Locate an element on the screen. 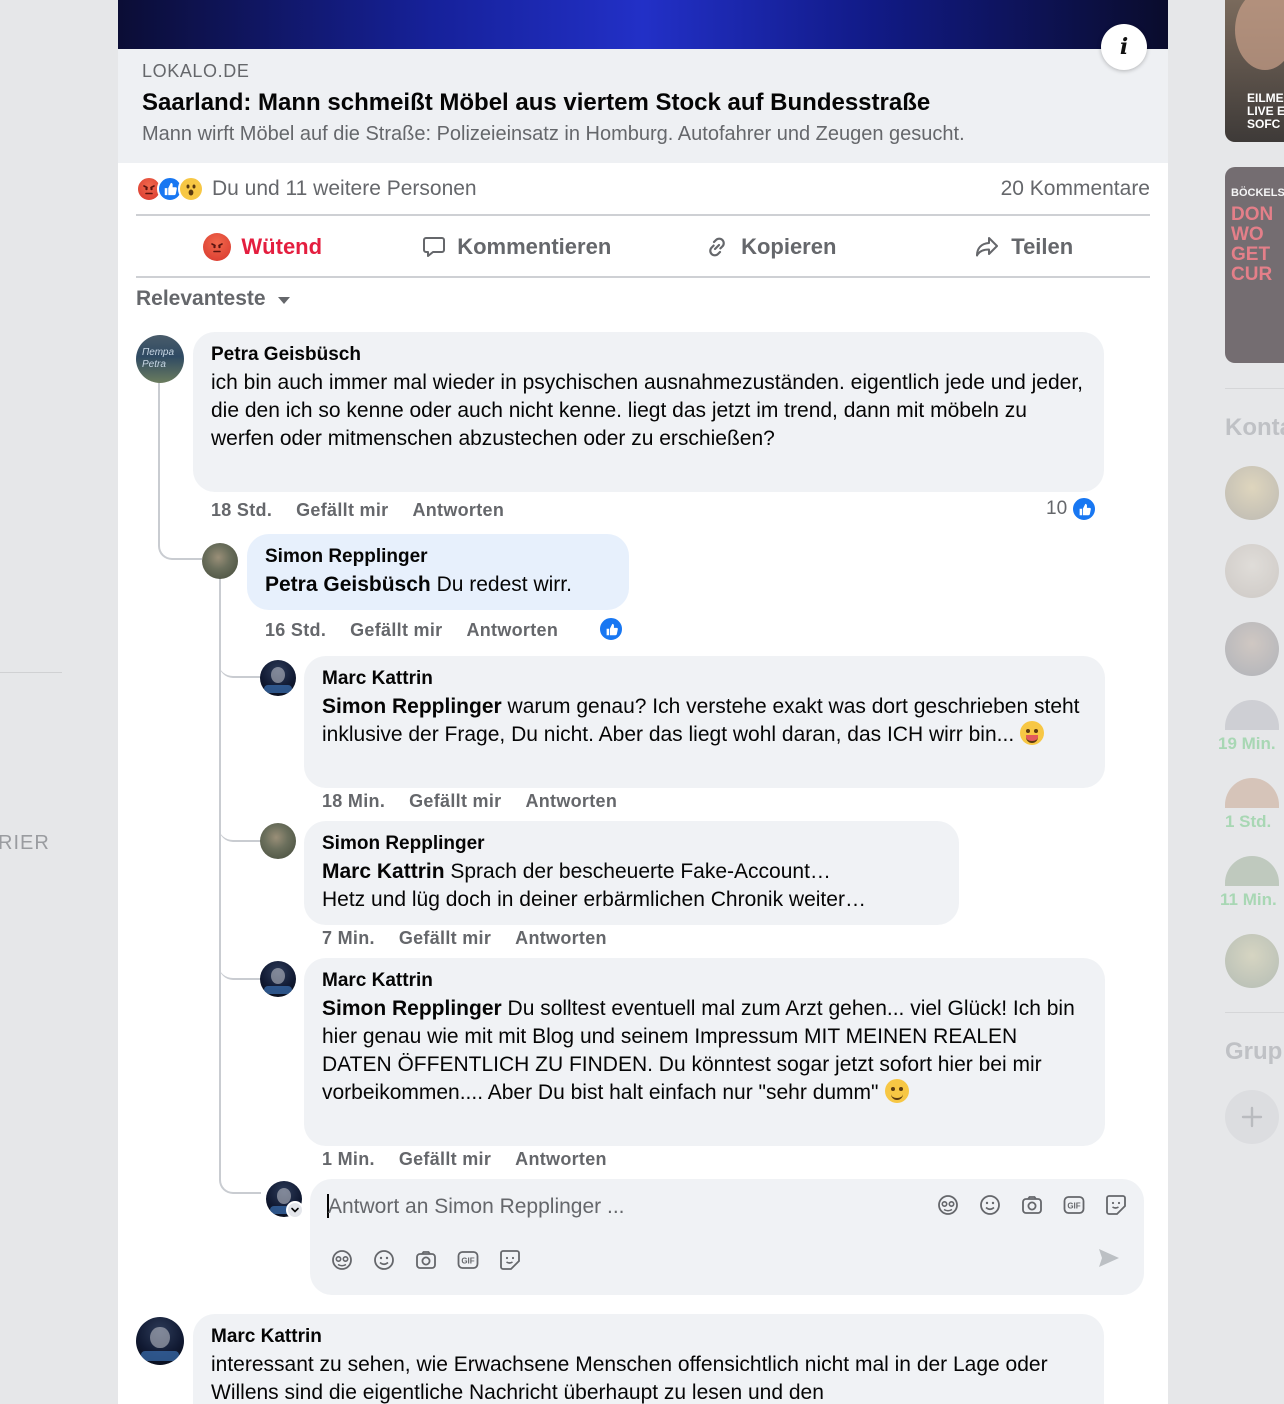 This screenshot has width=1284, height=1404. comment-meta: 18 Min. Gefällt mir Antworten is located at coordinates (469, 801).